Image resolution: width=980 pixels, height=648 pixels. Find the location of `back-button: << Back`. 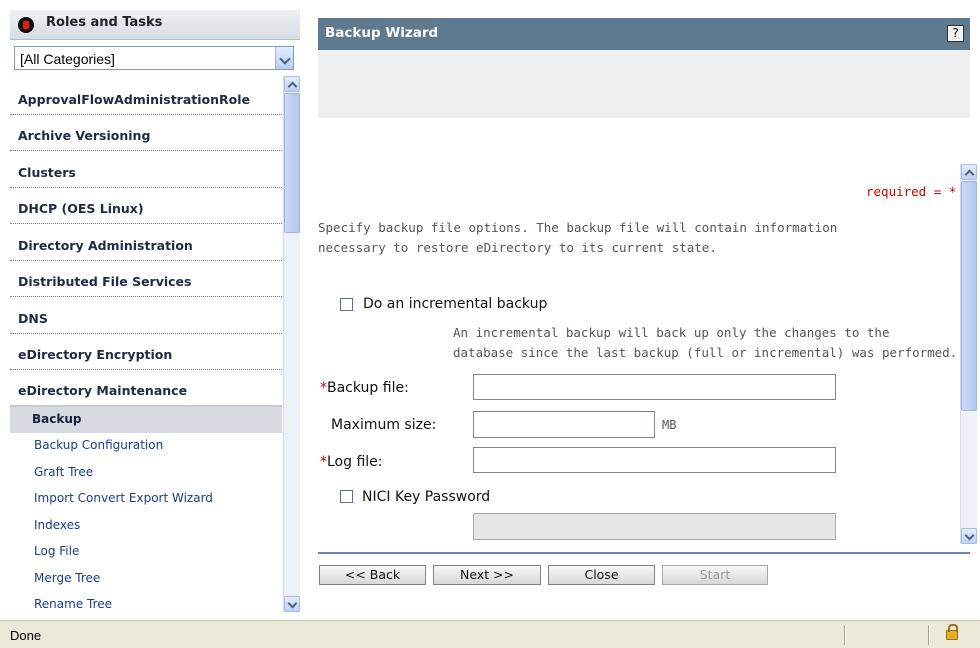

back-button: << Back is located at coordinates (372, 575).